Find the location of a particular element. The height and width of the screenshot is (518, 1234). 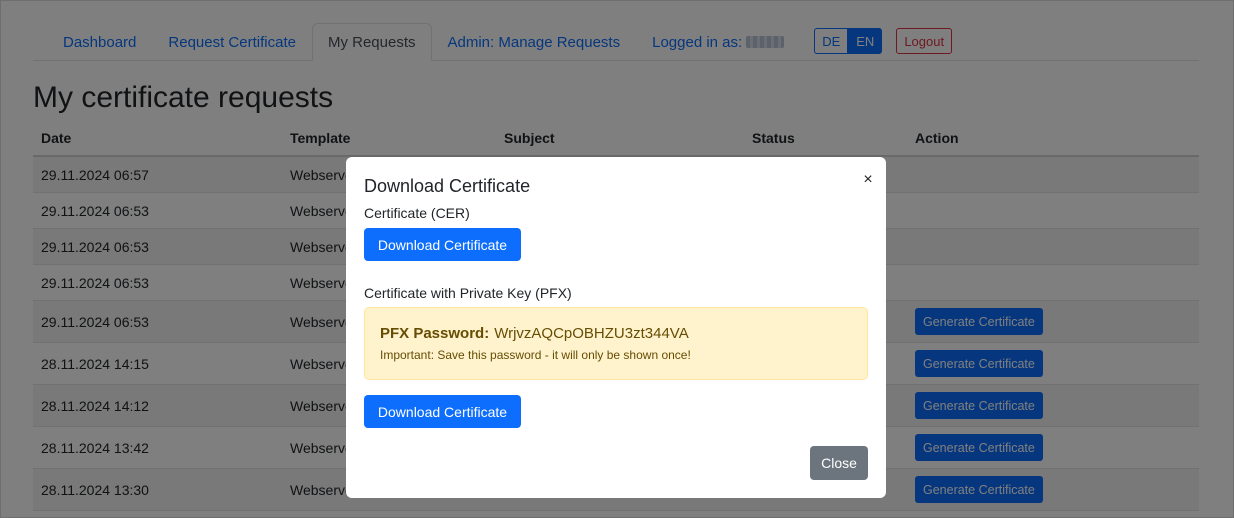

pfx-section-label: Certificate with Private Key (PFX) is located at coordinates (468, 293).